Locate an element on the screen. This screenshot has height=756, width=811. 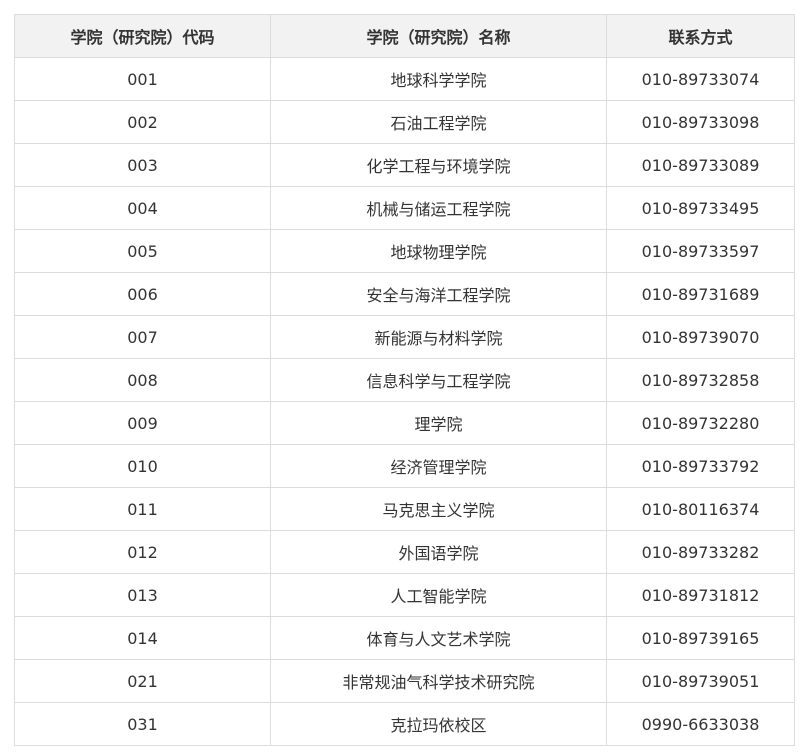
table-row: 004 机械与储运工程学院 010-89733495 is located at coordinates (404, 208).